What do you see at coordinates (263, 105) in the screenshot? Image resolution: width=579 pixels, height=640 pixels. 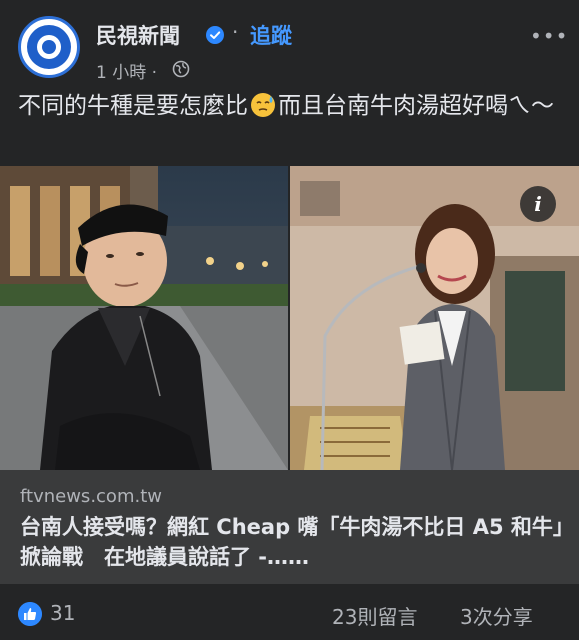 I see `sweat-emoji-icon` at bounding box center [263, 105].